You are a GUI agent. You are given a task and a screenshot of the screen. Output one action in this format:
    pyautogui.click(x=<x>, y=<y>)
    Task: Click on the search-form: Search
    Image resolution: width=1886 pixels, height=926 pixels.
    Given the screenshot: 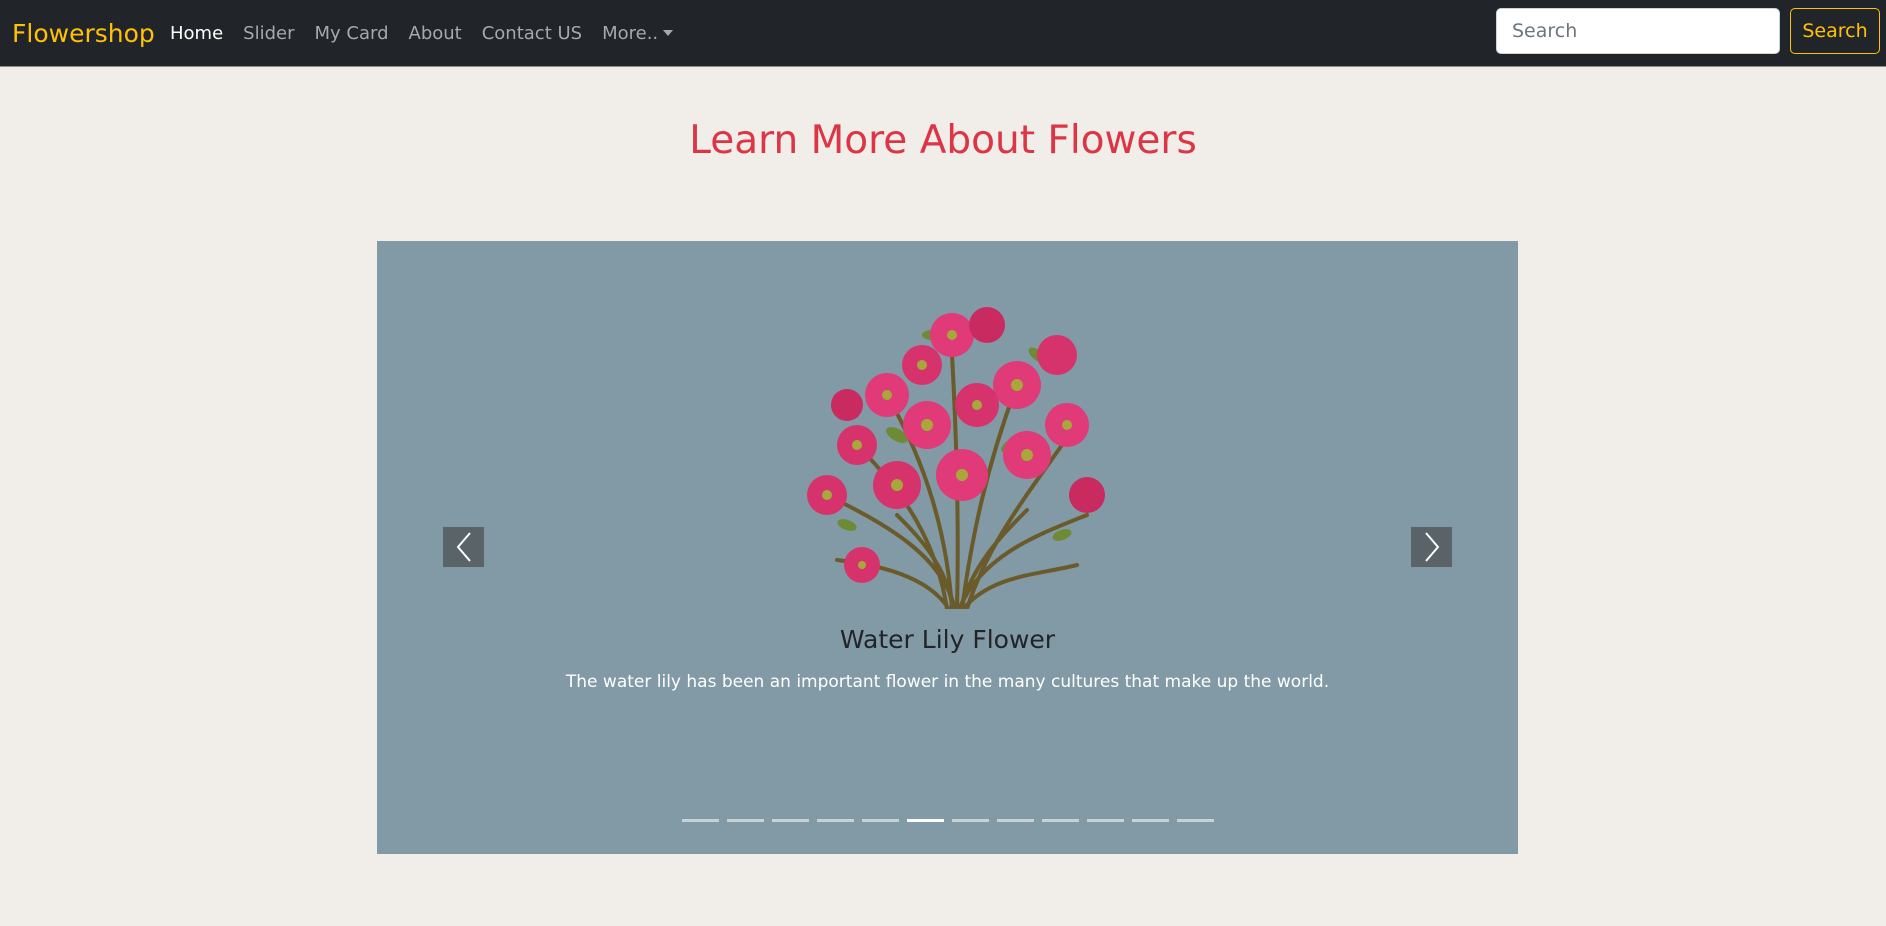 What is the action you would take?
    pyautogui.click(x=1688, y=31)
    